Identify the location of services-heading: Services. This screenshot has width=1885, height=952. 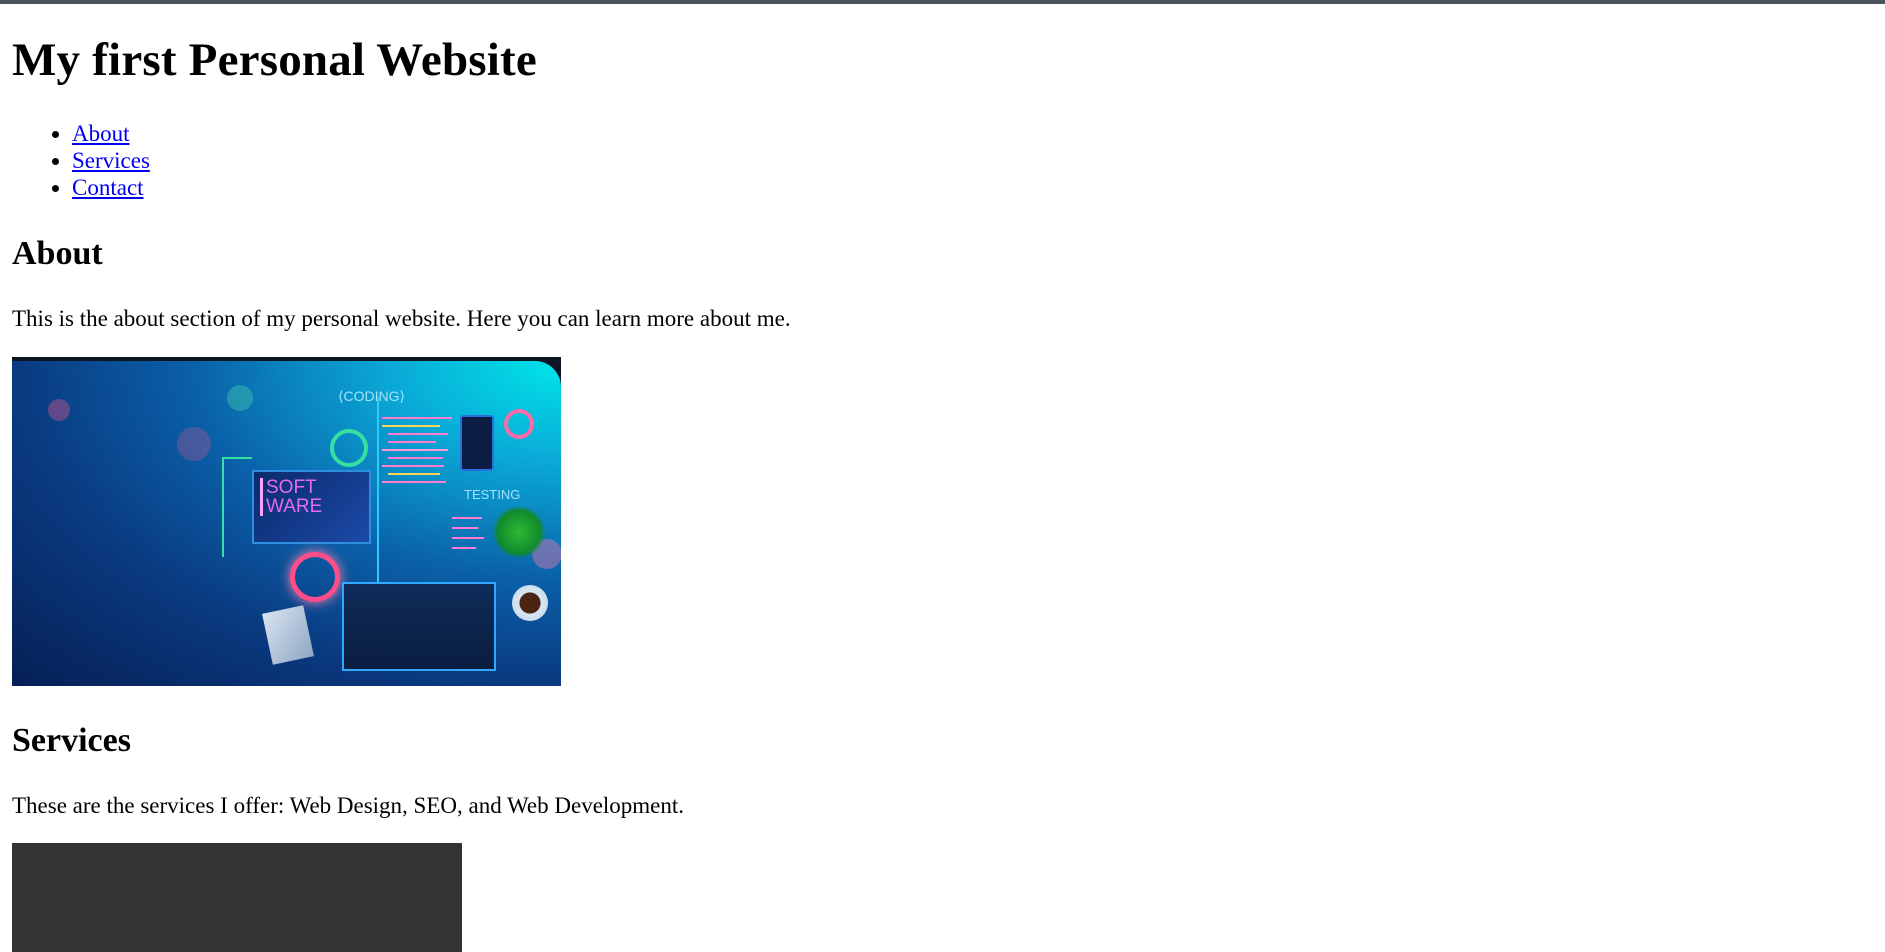
(71, 740).